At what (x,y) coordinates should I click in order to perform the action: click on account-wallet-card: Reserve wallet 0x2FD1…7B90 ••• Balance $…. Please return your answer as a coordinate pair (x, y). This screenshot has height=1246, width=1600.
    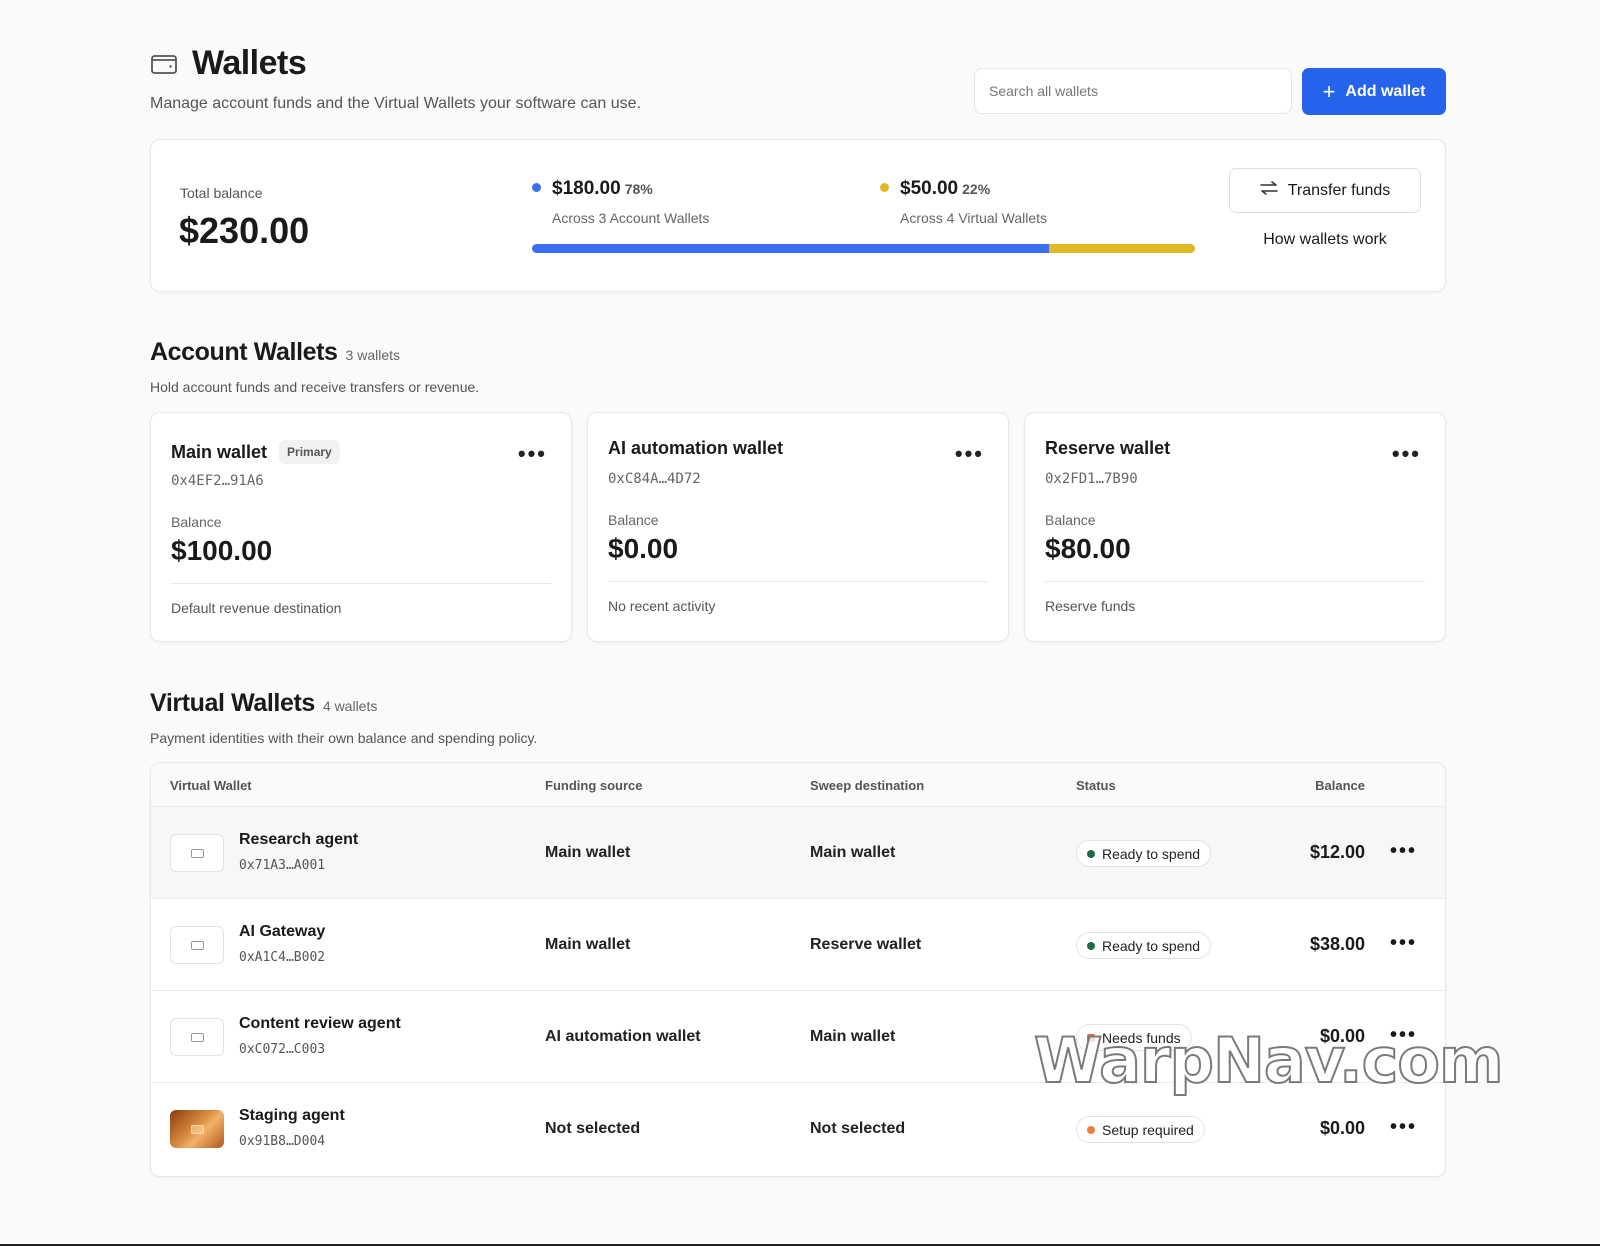
    Looking at the image, I should click on (1235, 527).